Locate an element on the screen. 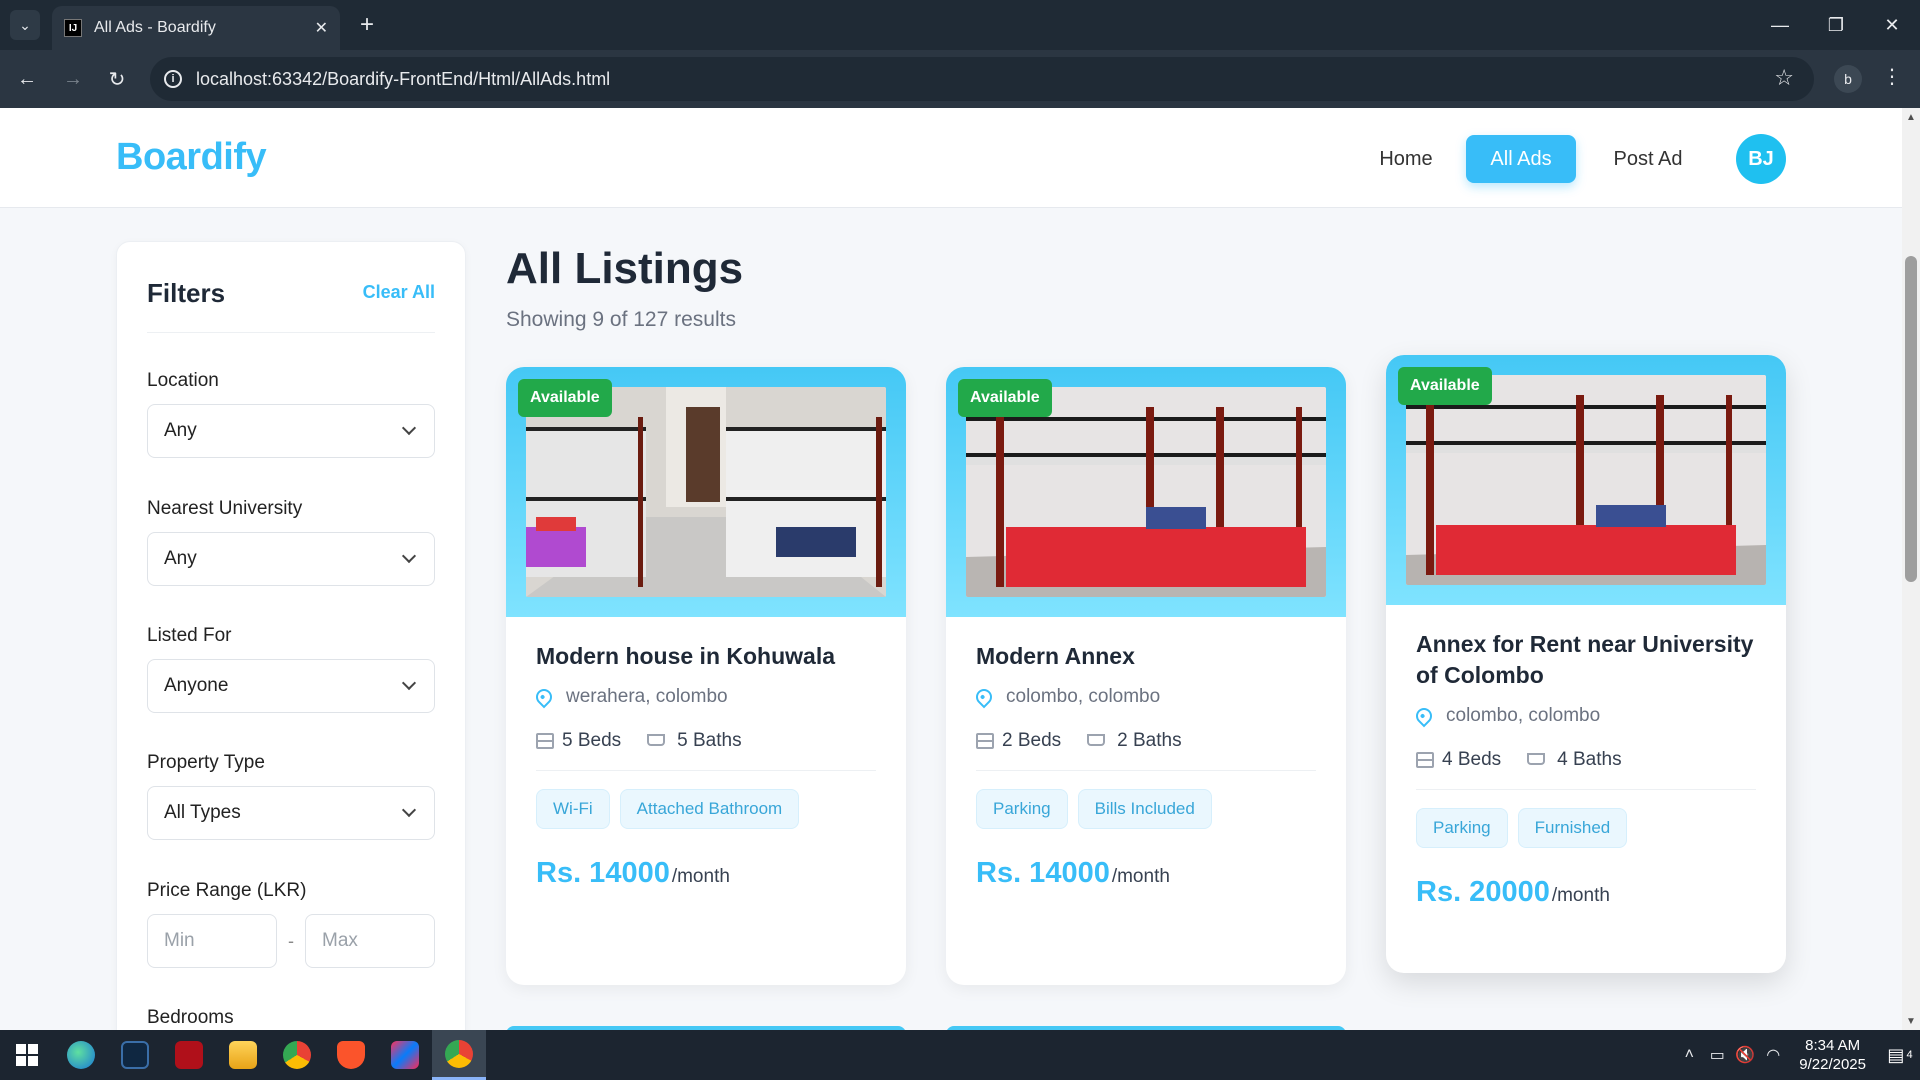 Image resolution: width=1920 pixels, height=1080 pixels. intellij-icon is located at coordinates (405, 1055).